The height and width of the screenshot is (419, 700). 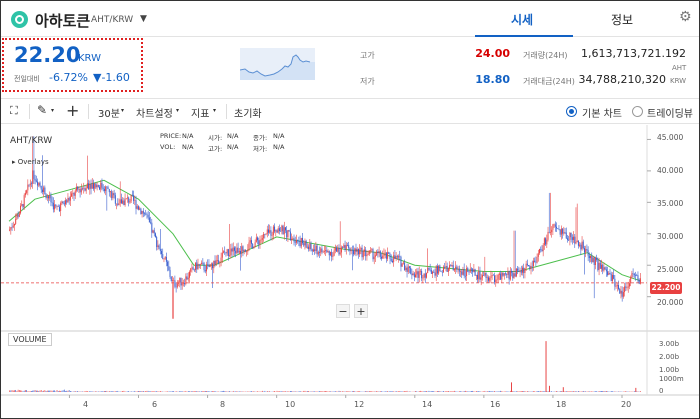 I want to click on tab-info: 정보, so click(x=622, y=19).